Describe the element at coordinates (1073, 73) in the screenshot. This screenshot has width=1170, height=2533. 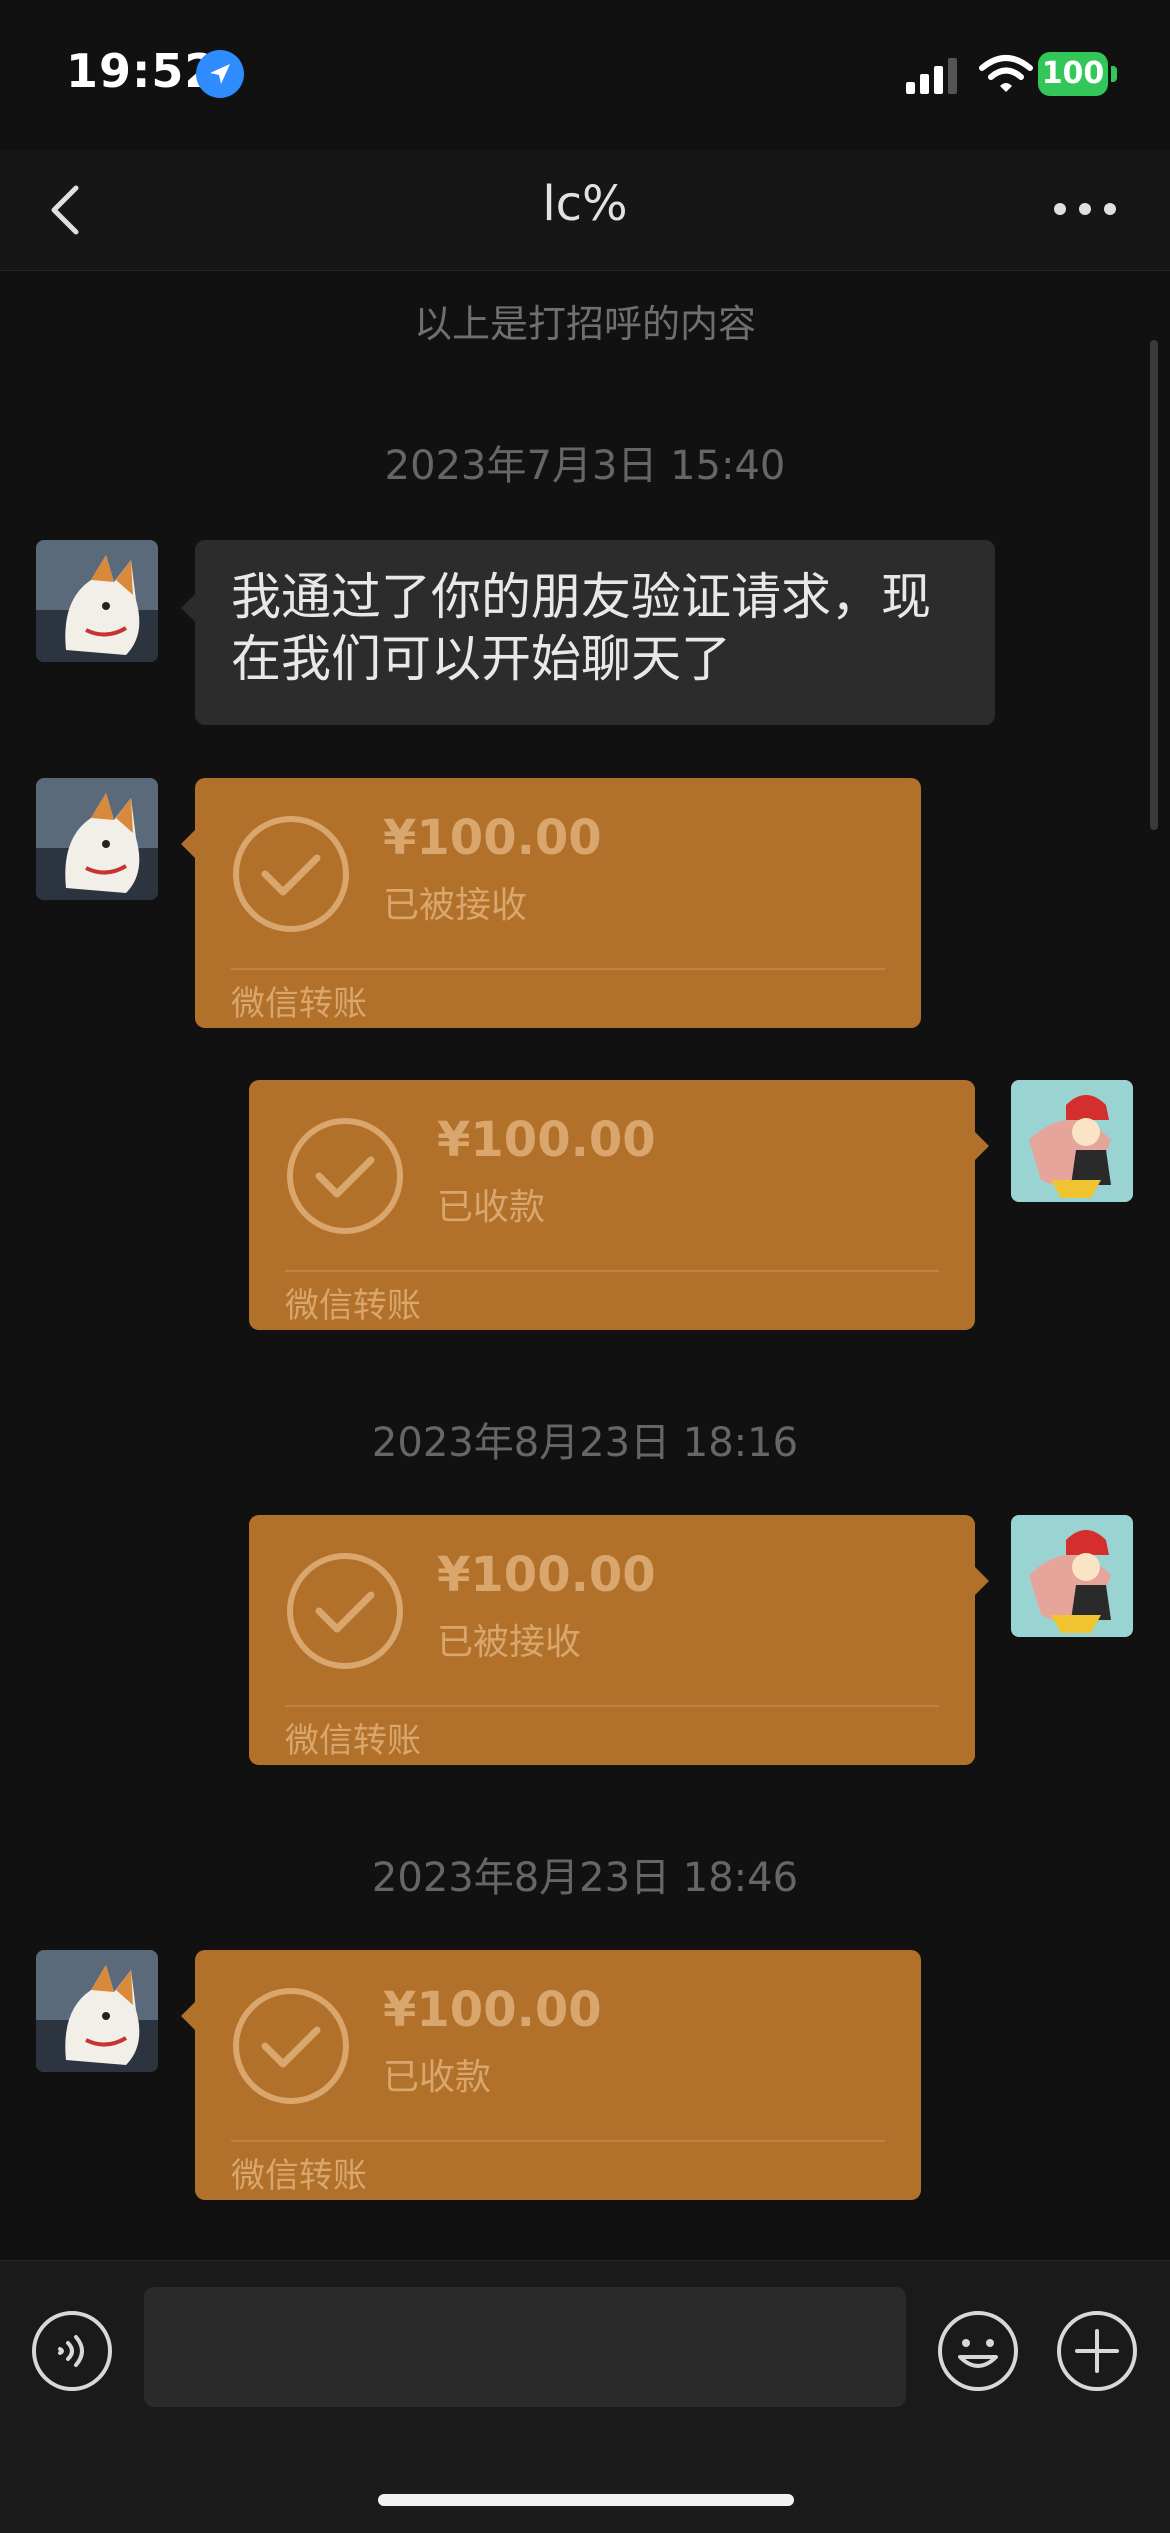
I see `battery-level: 100` at that location.